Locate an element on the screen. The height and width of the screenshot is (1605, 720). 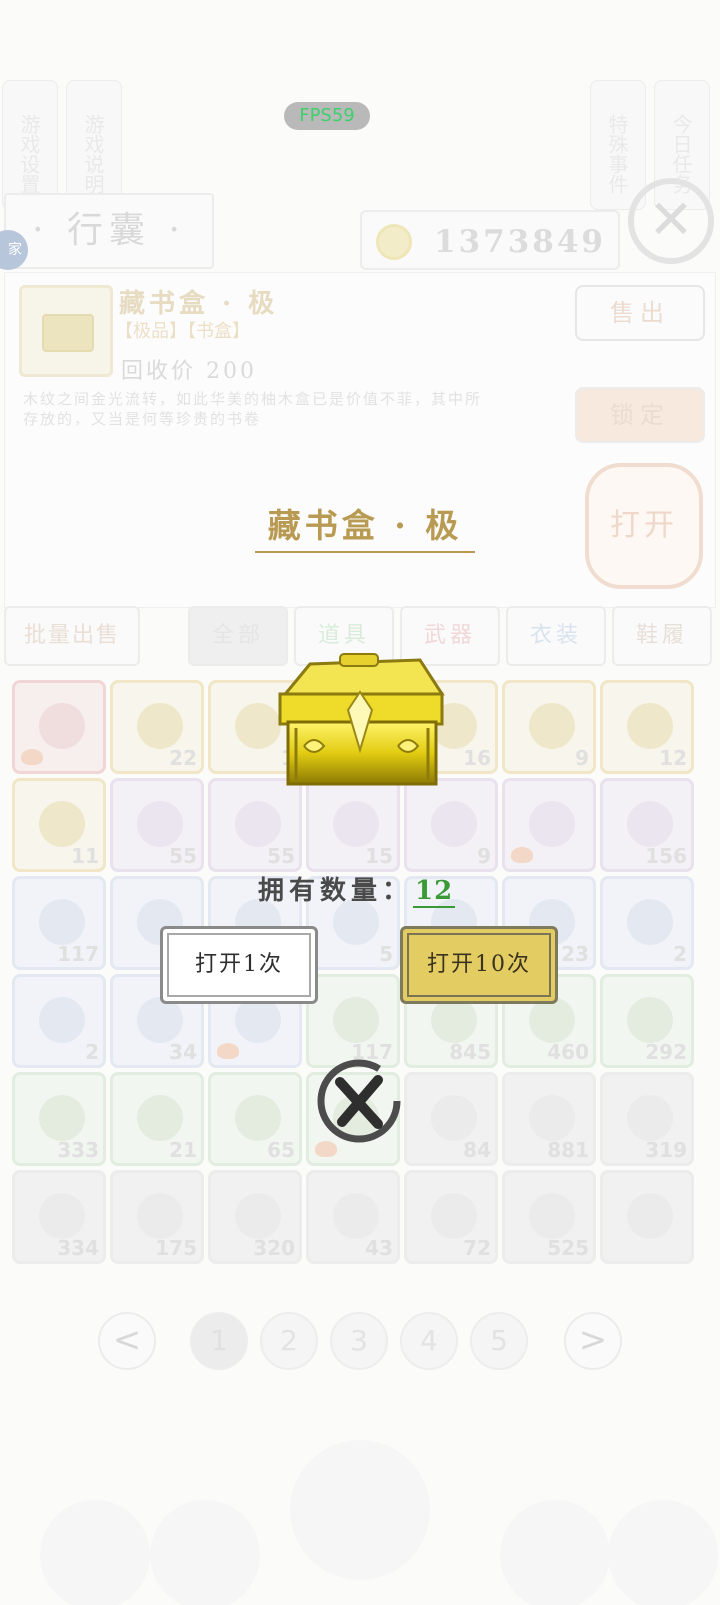
money-value: 1373849 is located at coordinates (520, 242).